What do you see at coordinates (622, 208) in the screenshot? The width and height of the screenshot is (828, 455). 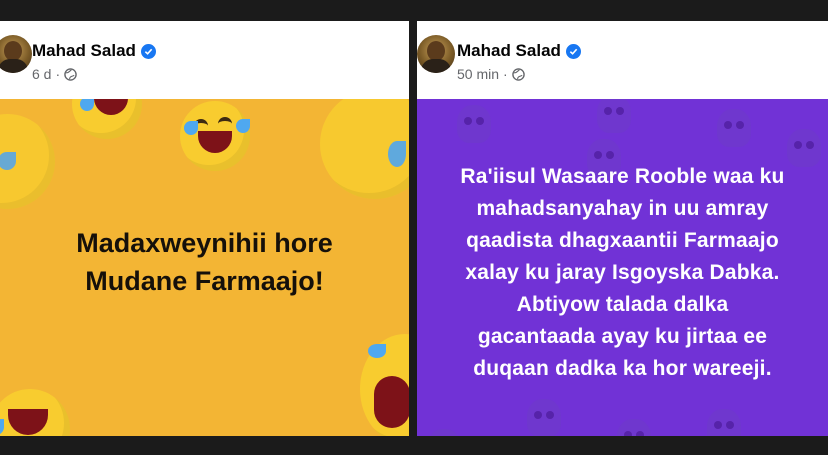 I see `post-text-line: mahadsanyahay in uu amray` at bounding box center [622, 208].